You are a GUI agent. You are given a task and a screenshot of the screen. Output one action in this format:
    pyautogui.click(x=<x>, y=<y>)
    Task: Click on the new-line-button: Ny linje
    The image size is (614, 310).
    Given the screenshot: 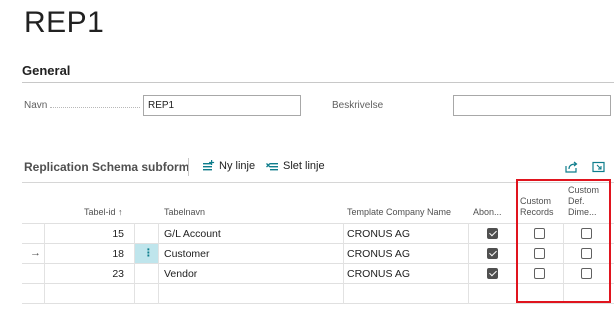 What is the action you would take?
    pyautogui.click(x=228, y=166)
    